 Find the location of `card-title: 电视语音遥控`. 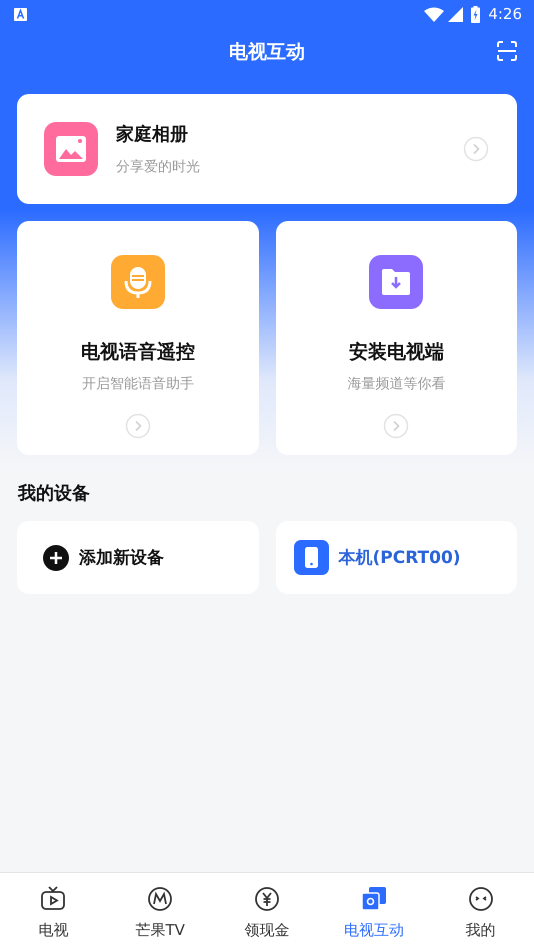

card-title: 电视语音遥控 is located at coordinates (137, 352).